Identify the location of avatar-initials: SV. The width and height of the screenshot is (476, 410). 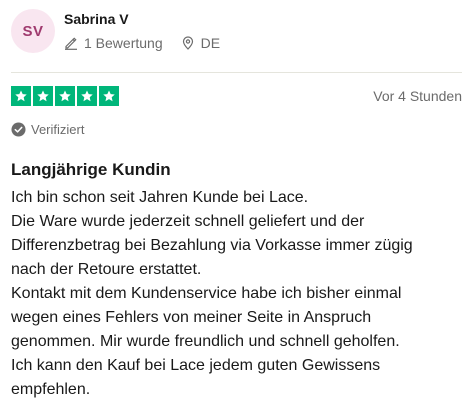
(33, 31).